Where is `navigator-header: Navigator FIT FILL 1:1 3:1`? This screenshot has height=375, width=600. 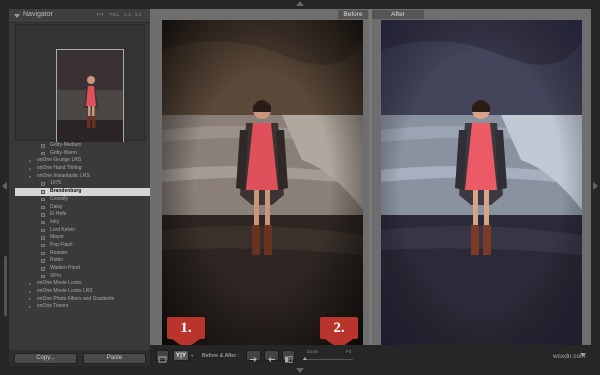
navigator-header: Navigator FIT FILL 1:1 3:1 is located at coordinates (79, 16).